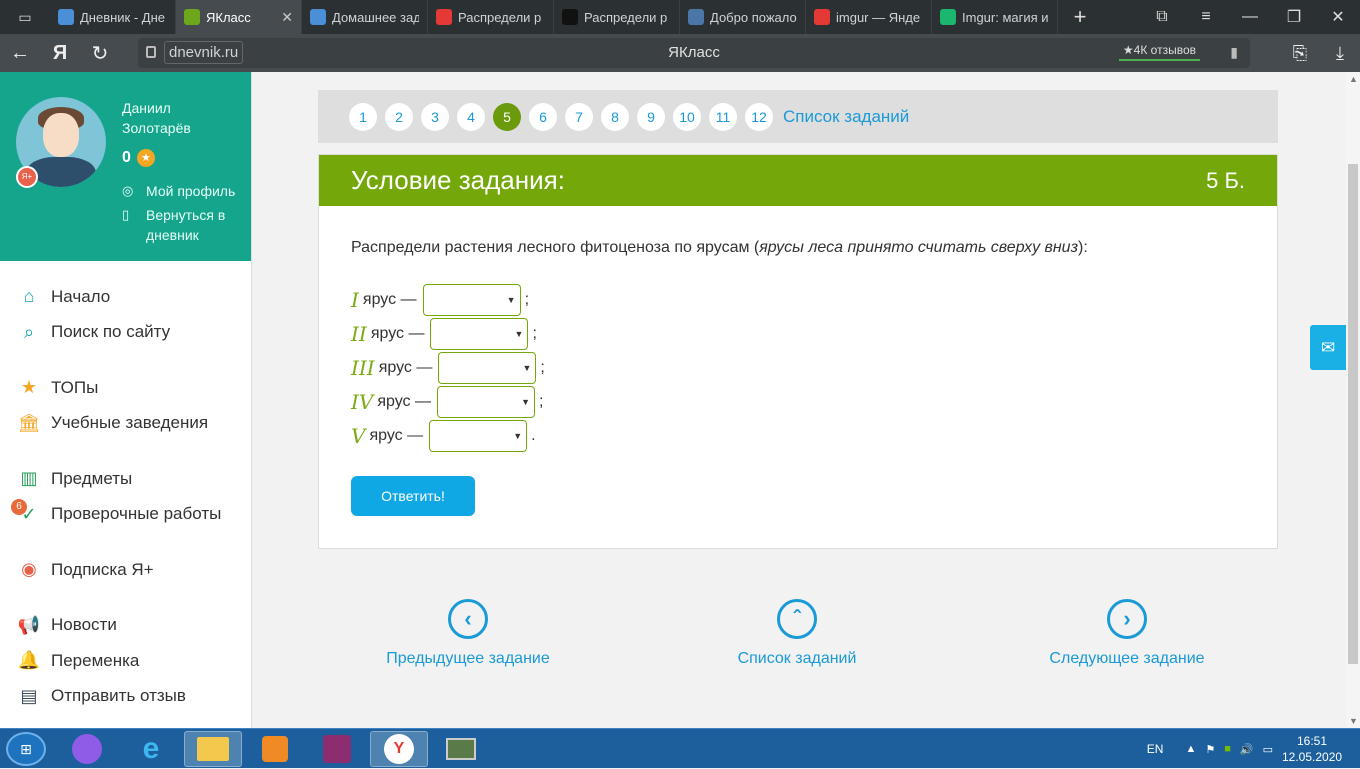 This screenshot has height=769, width=1360. Describe the element at coordinates (1338, 17) in the screenshot. I see `close-window-button: ✕` at that location.